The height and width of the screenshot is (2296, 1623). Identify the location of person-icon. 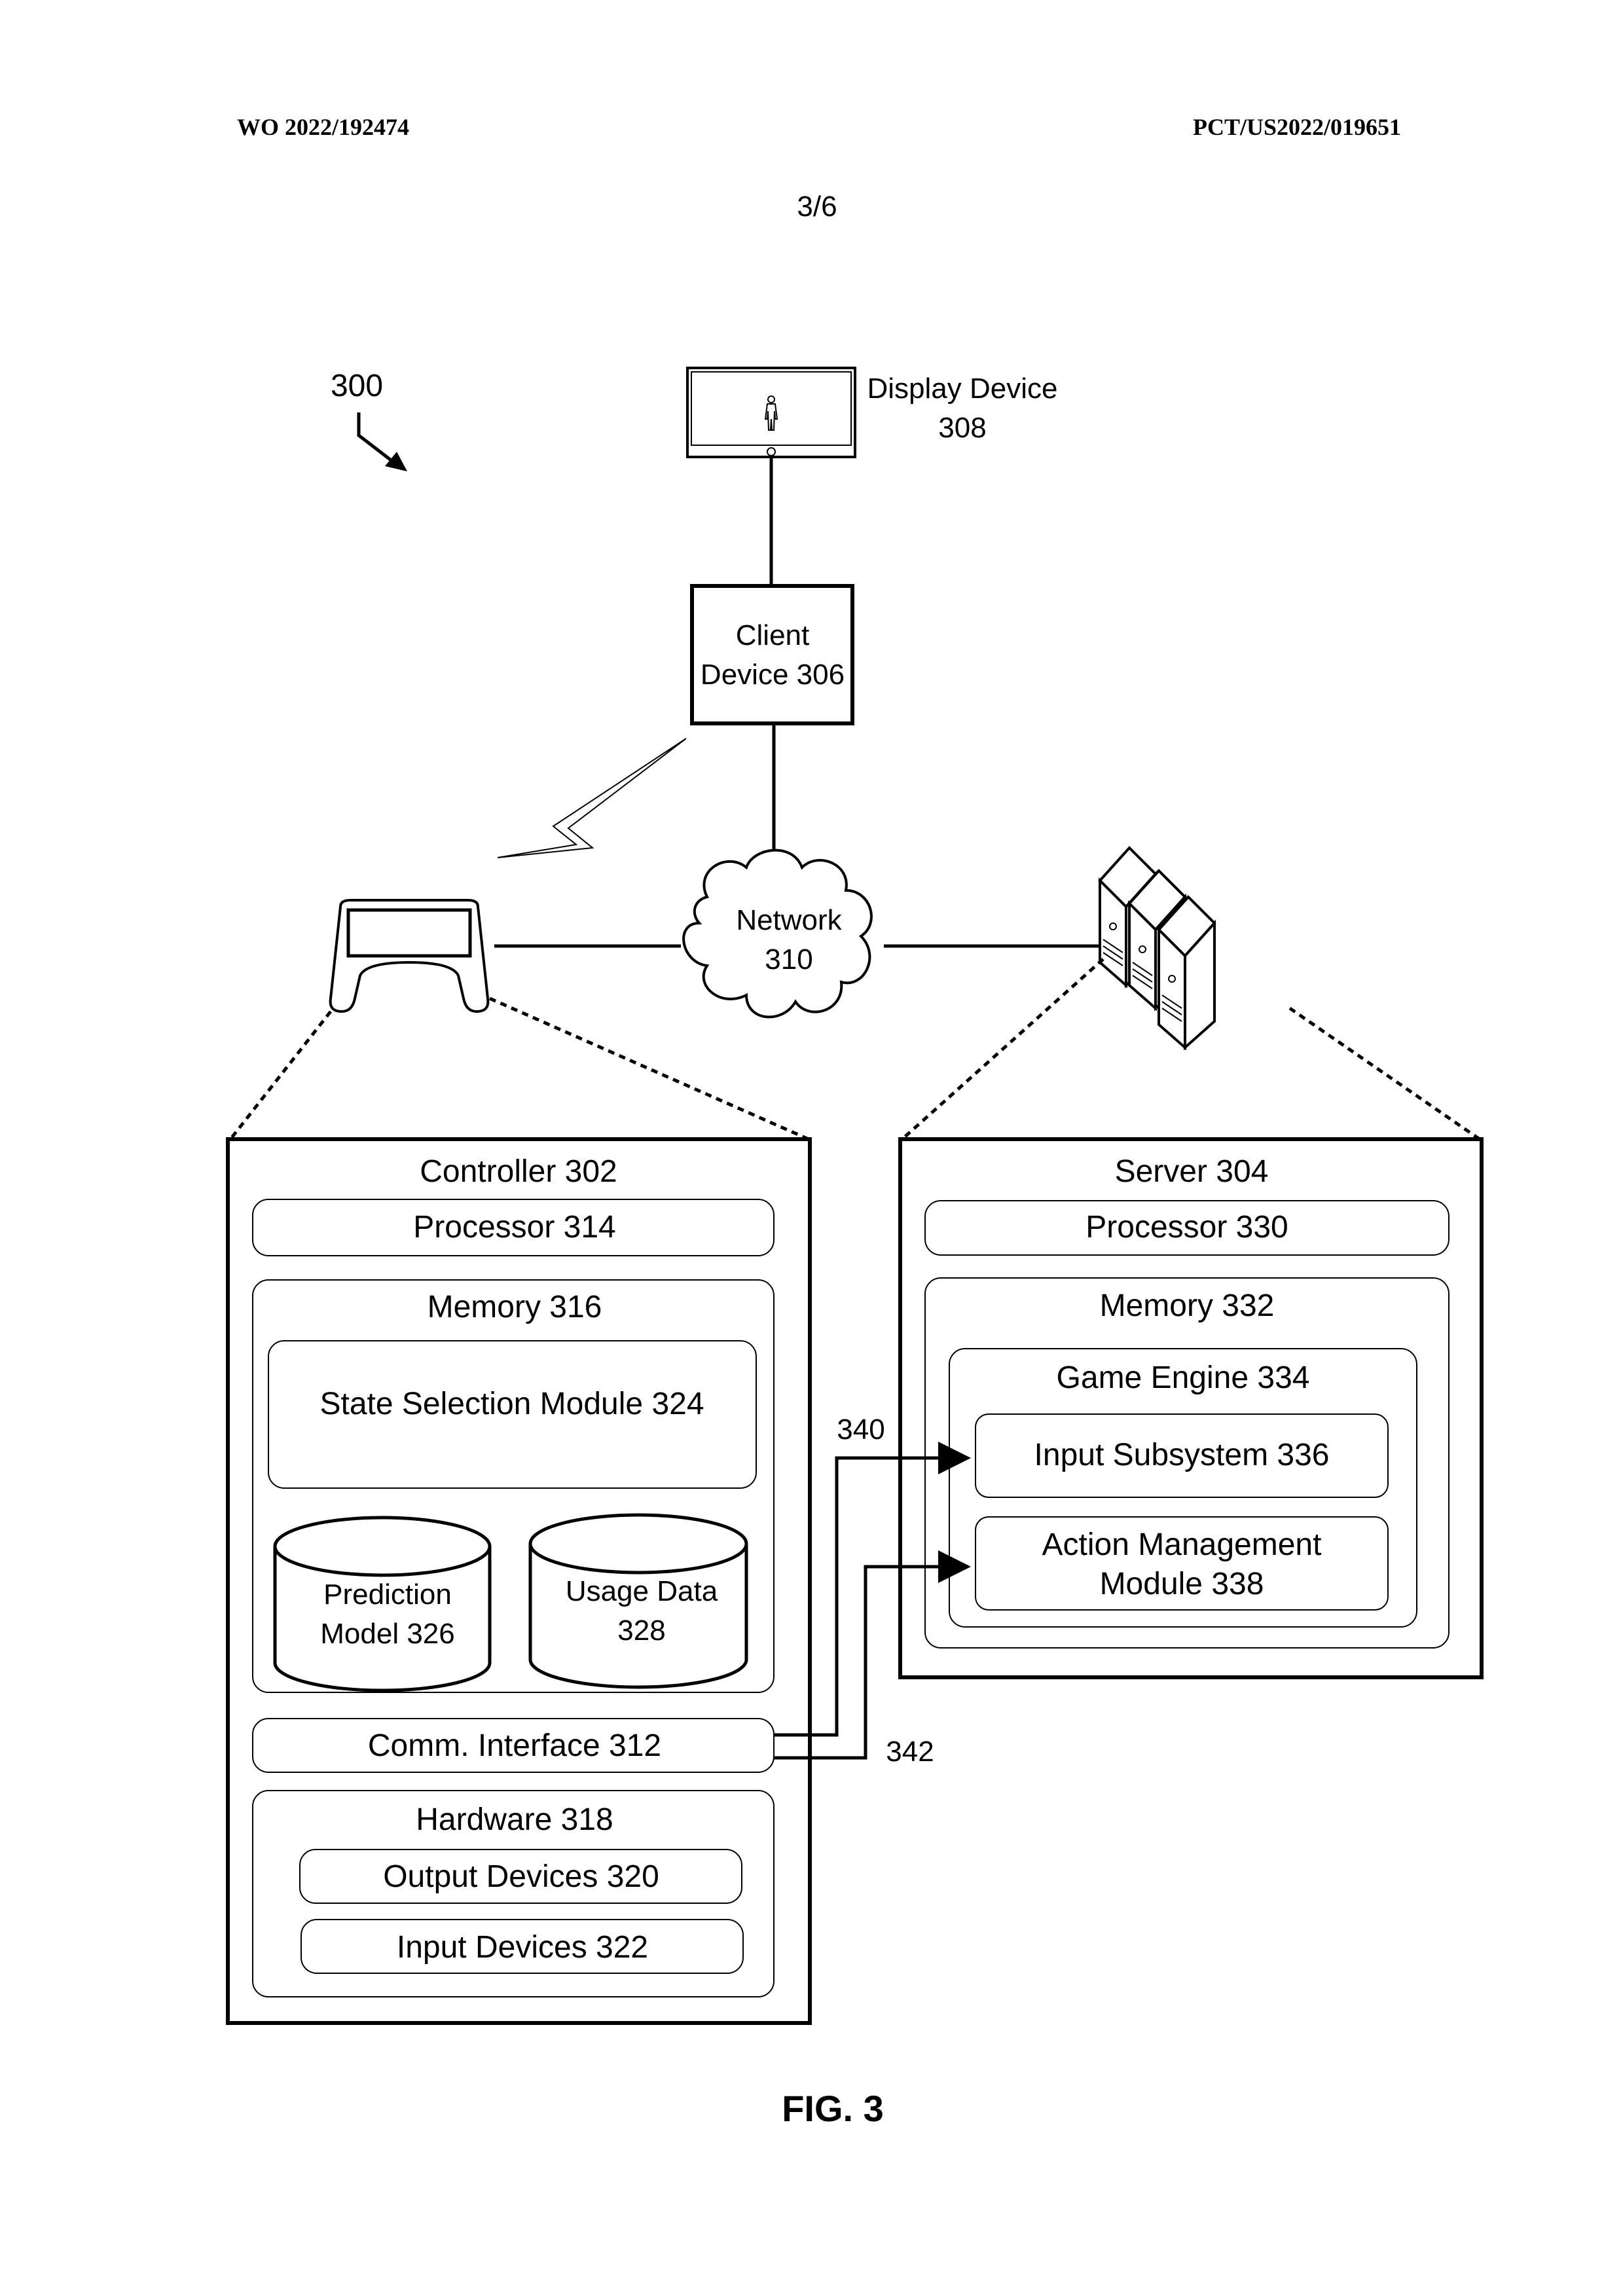
(771, 413).